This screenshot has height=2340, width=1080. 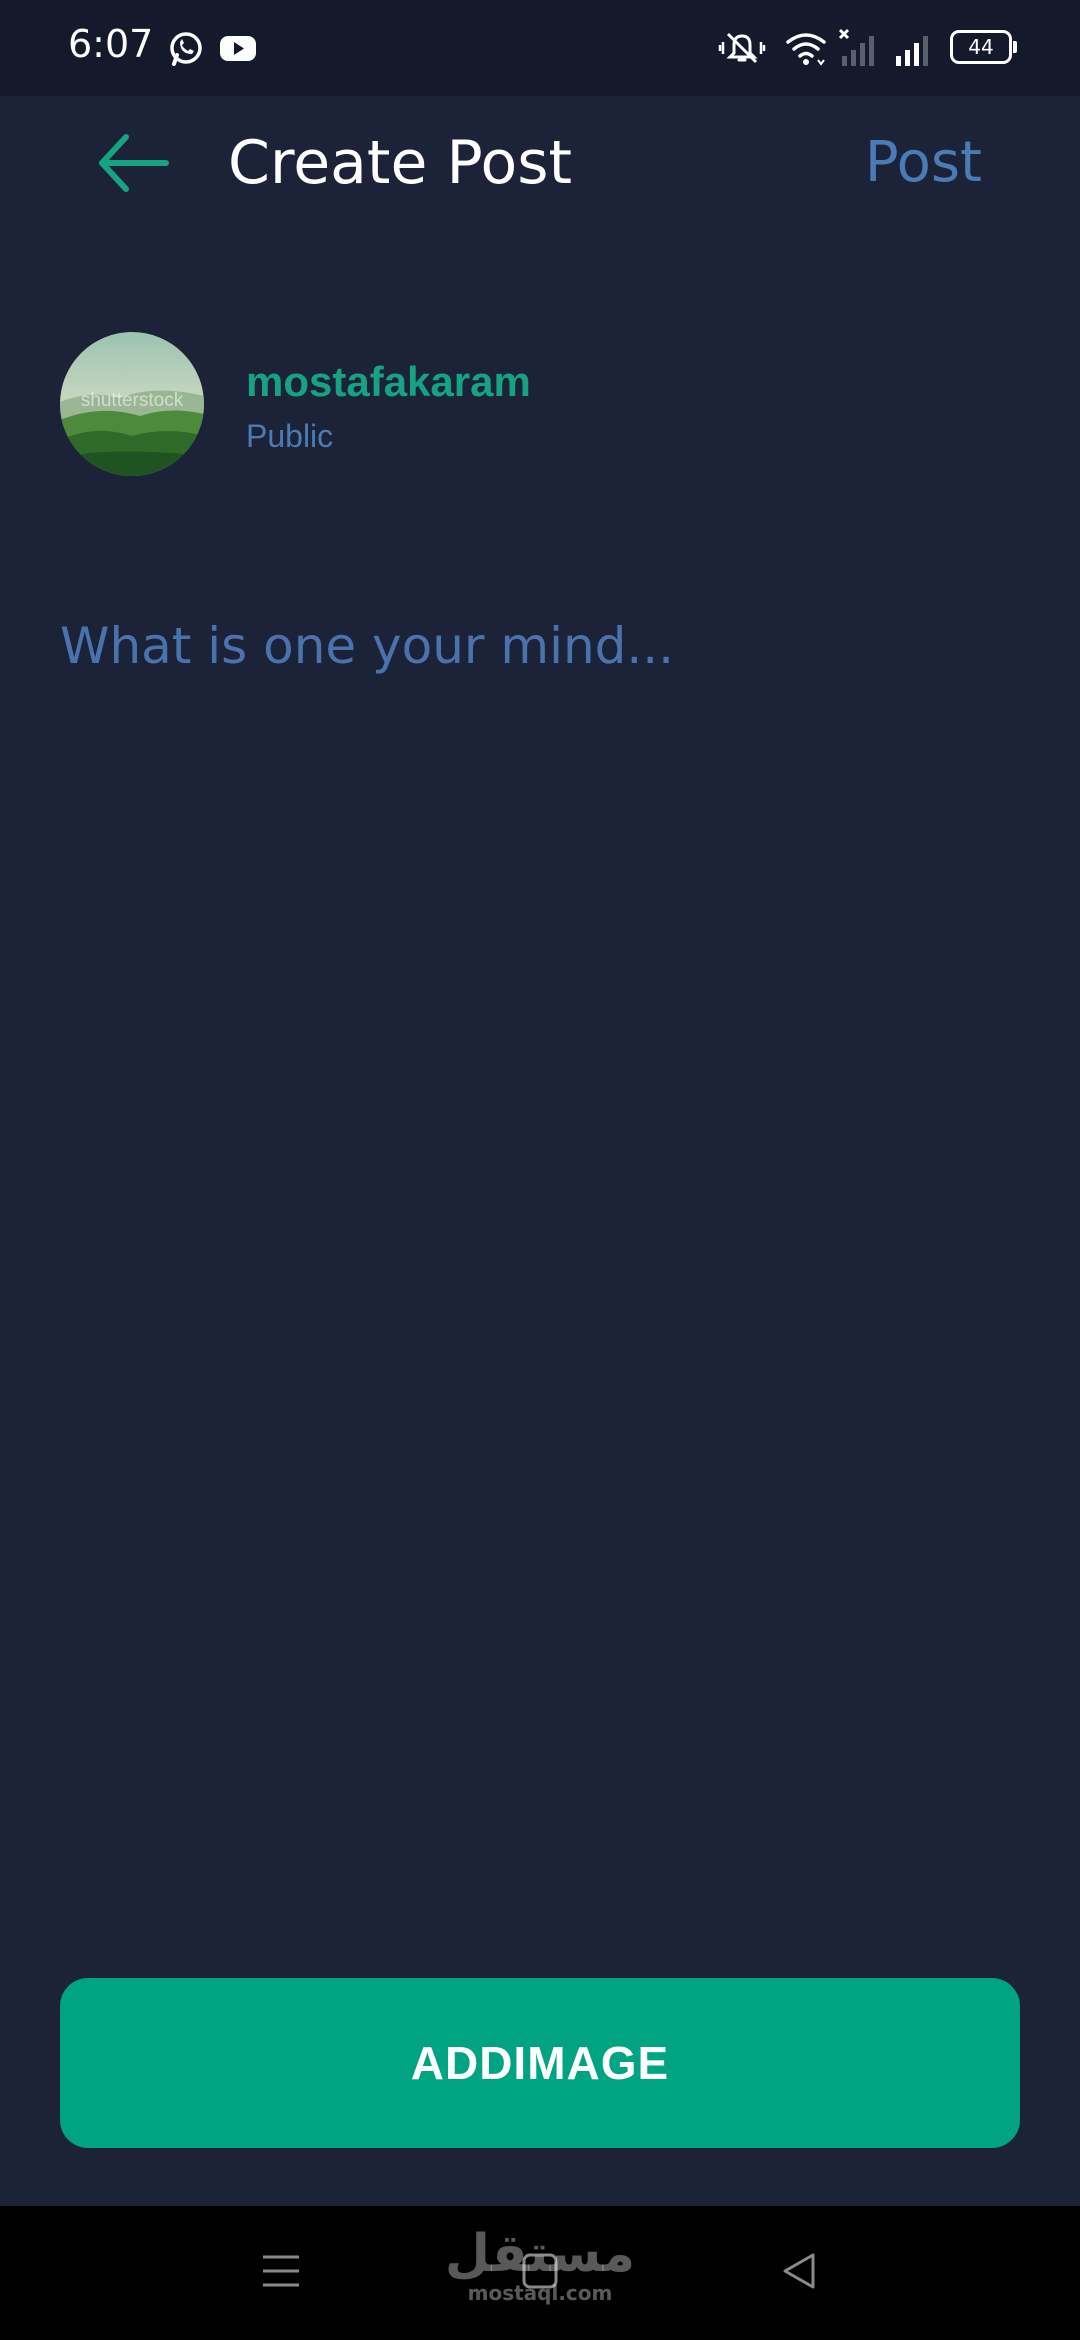 I want to click on wifi-icon, so click(x=806, y=49).